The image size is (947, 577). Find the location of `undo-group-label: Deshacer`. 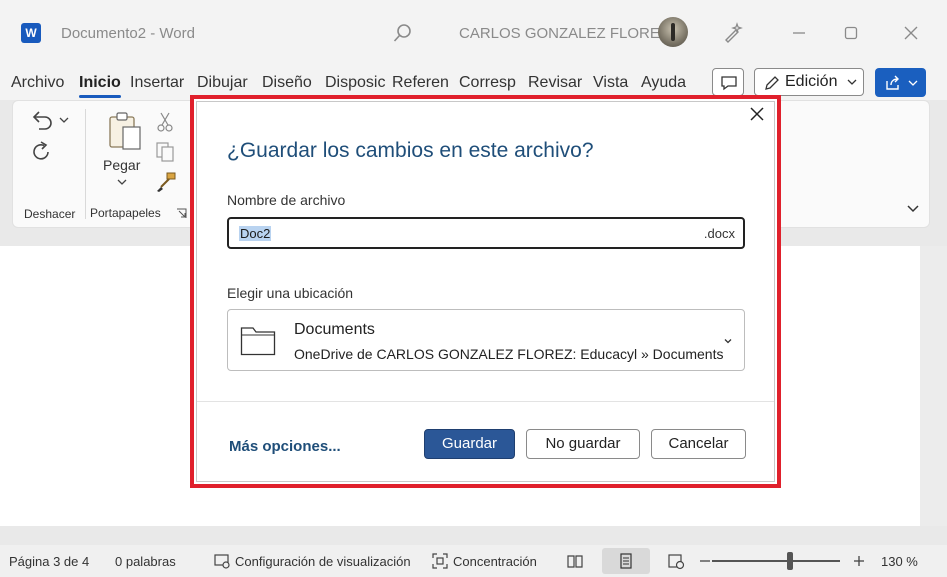

undo-group-label: Deshacer is located at coordinates (50, 214).